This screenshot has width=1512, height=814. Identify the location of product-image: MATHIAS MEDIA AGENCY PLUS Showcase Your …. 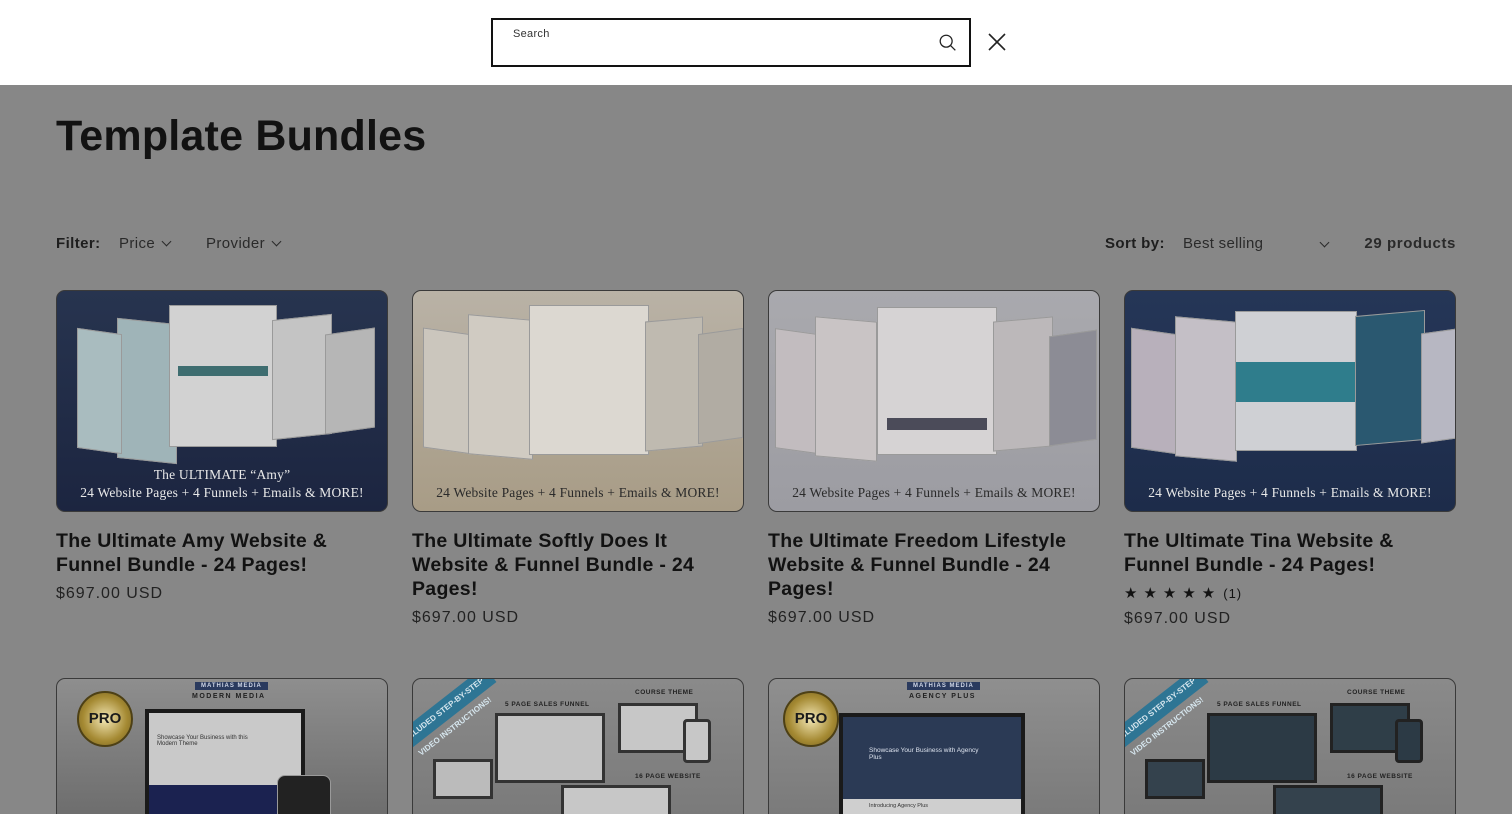
(934, 746).